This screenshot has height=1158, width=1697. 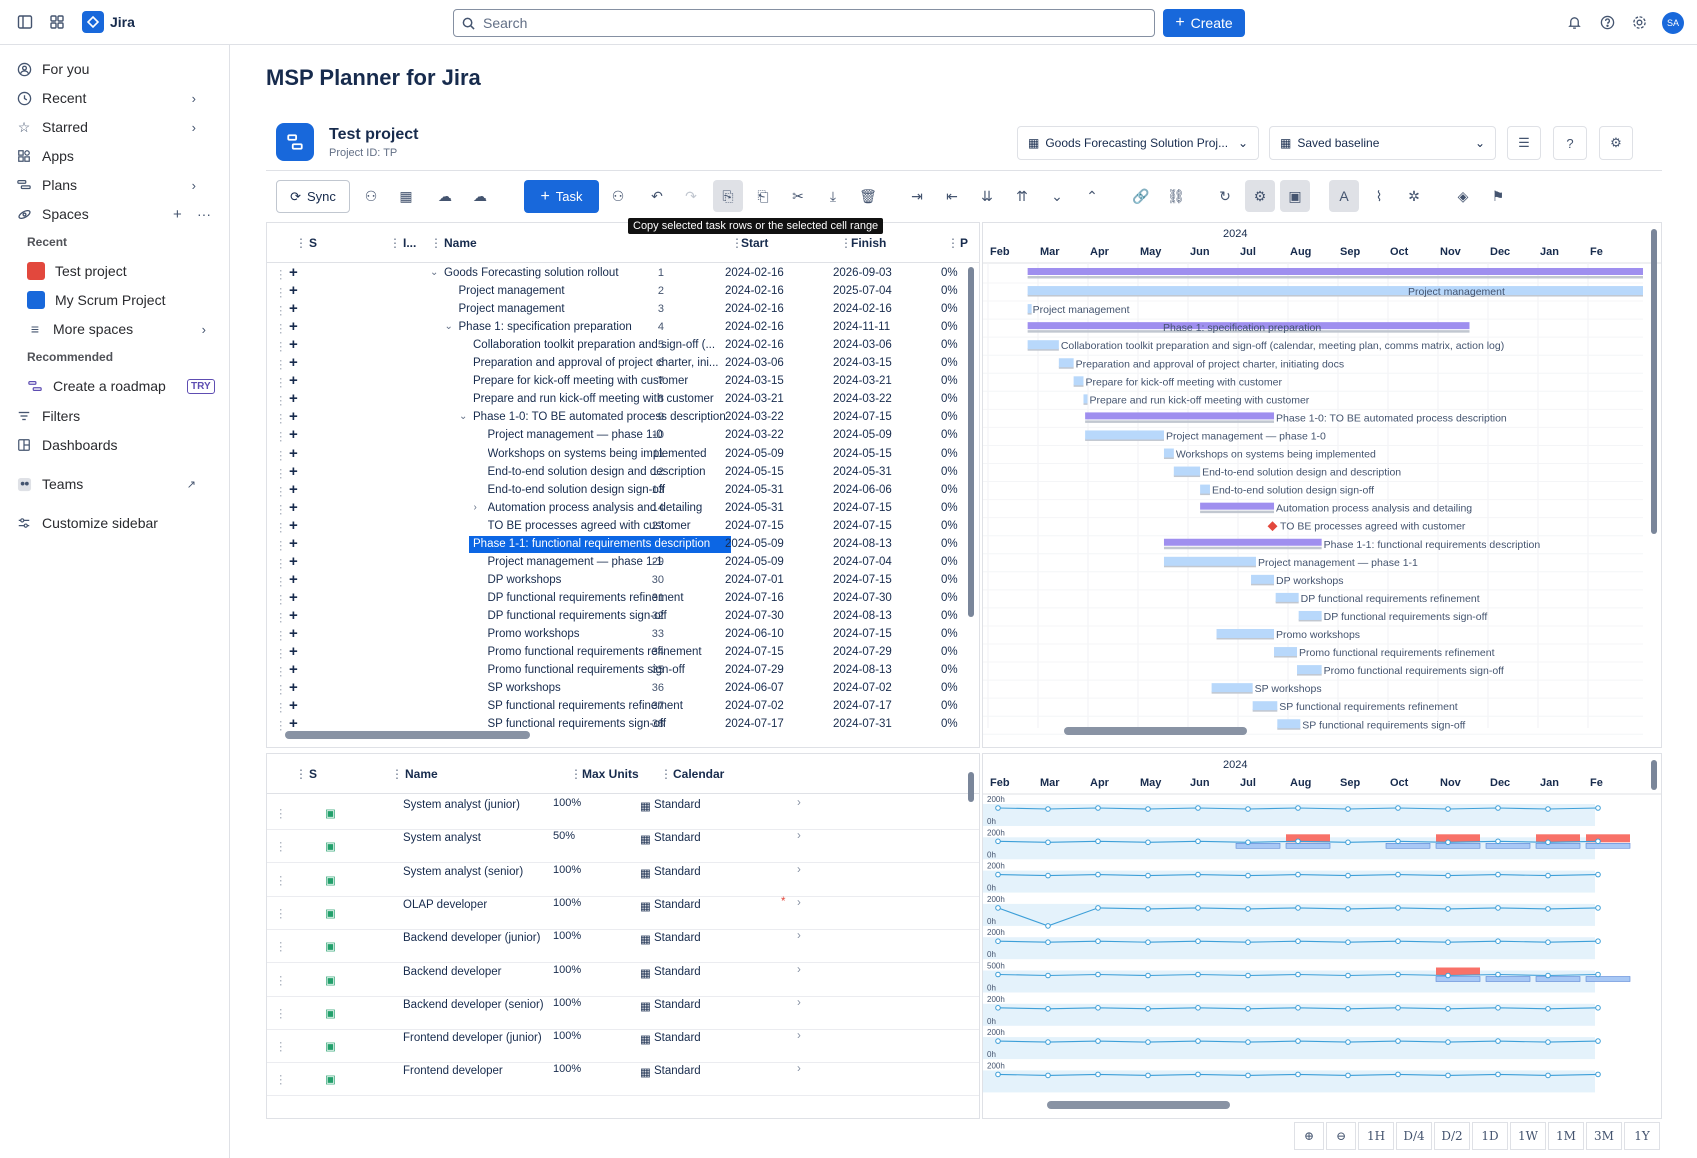 I want to click on zoom-1h: 1H, so click(x=1376, y=1136).